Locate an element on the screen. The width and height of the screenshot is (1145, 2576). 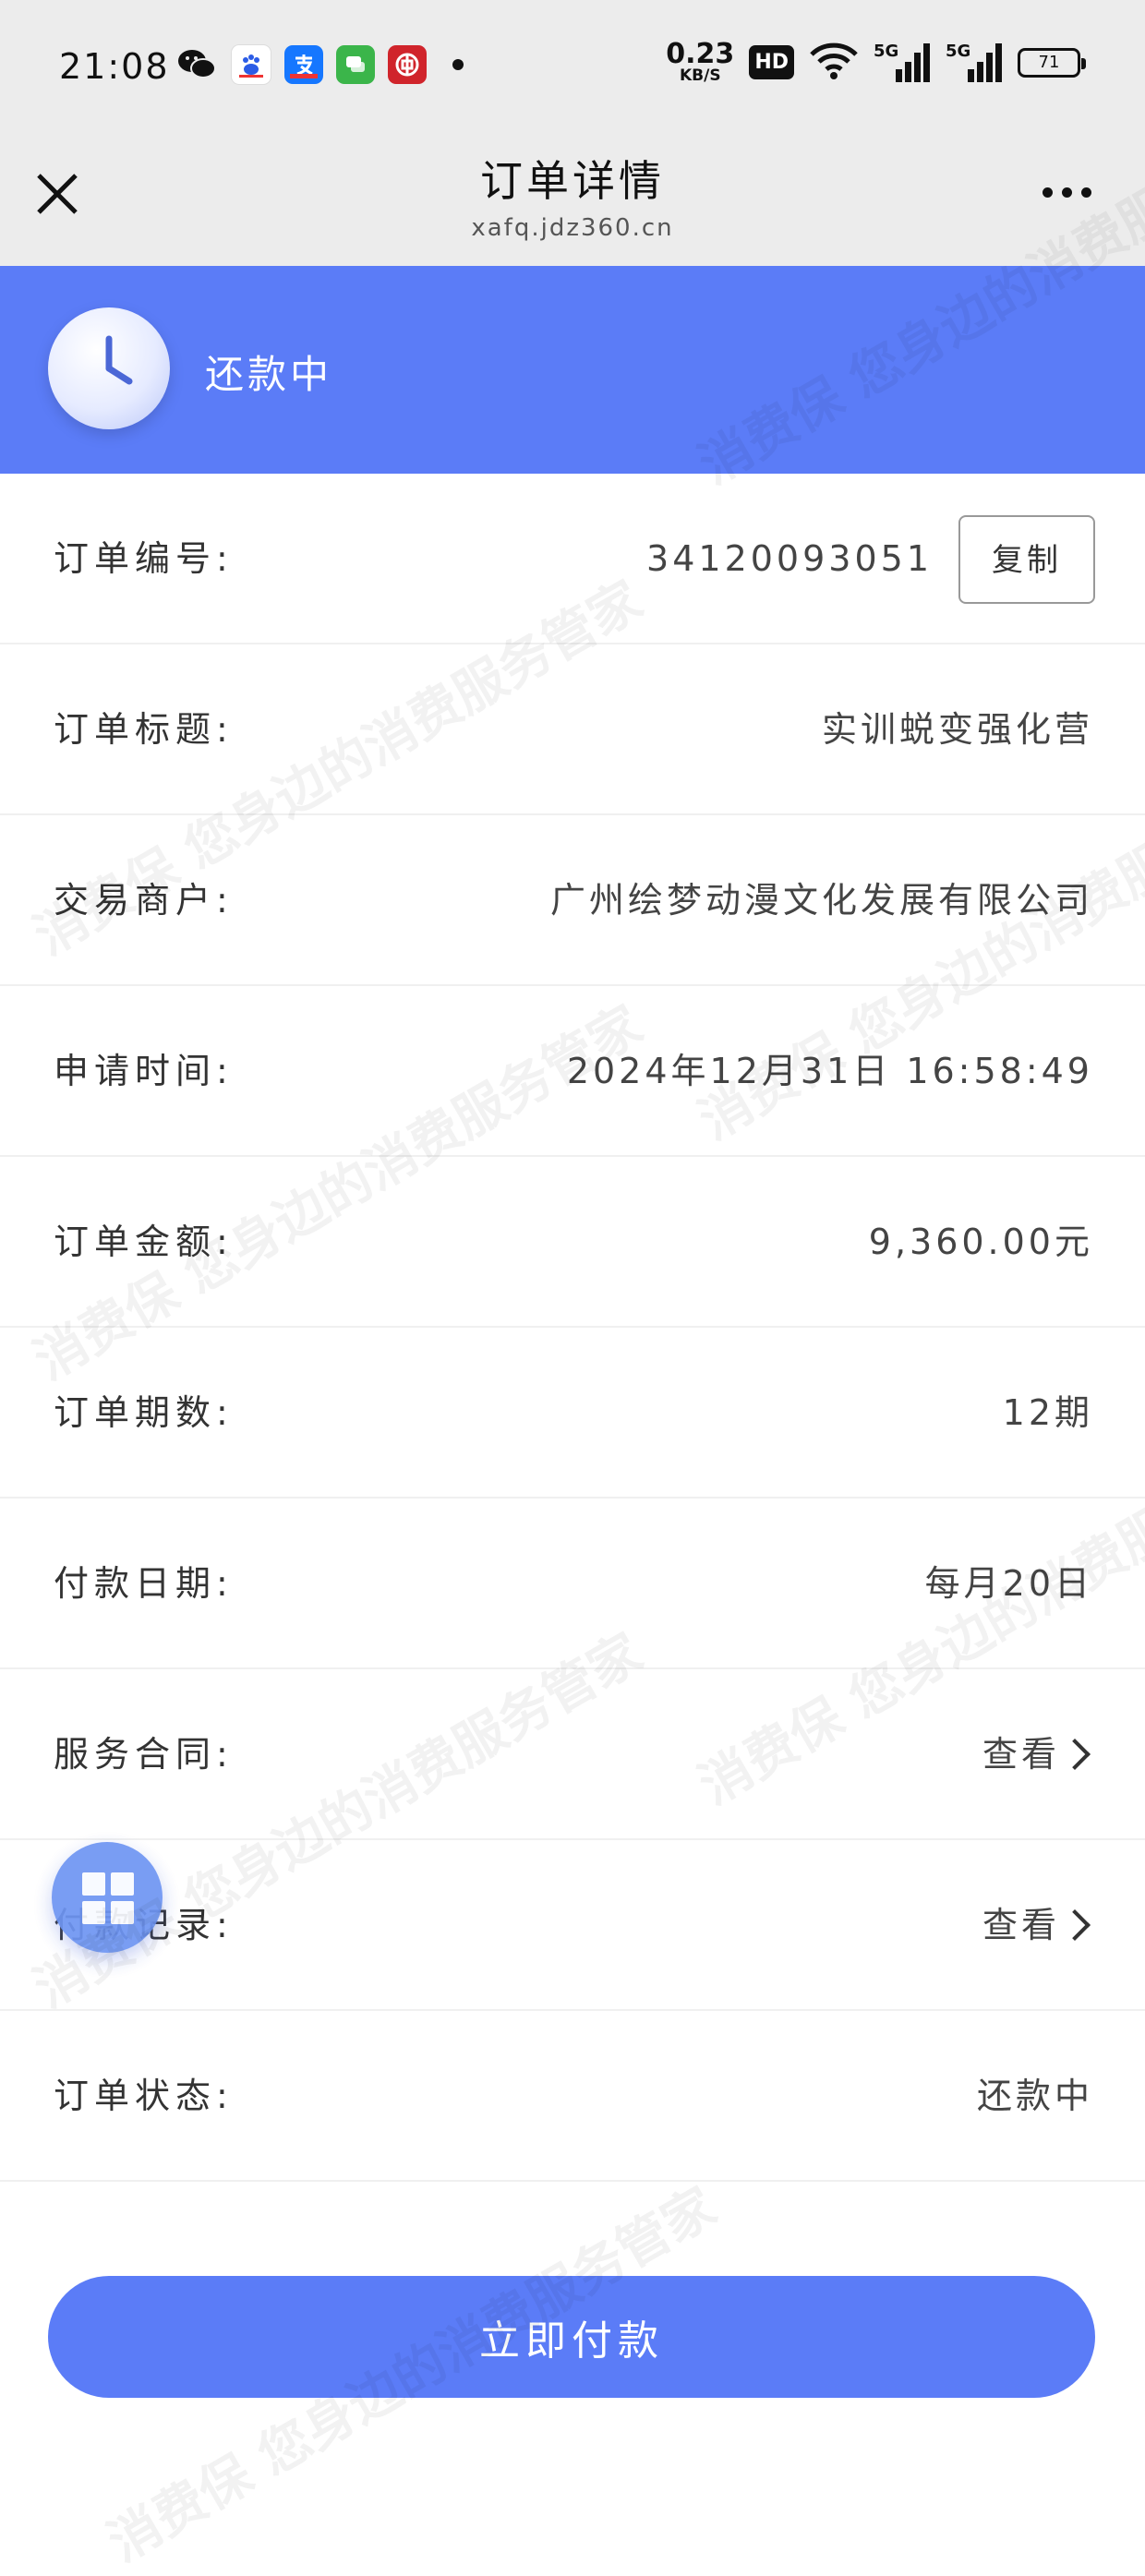
status-banner is located at coordinates (572, 370).